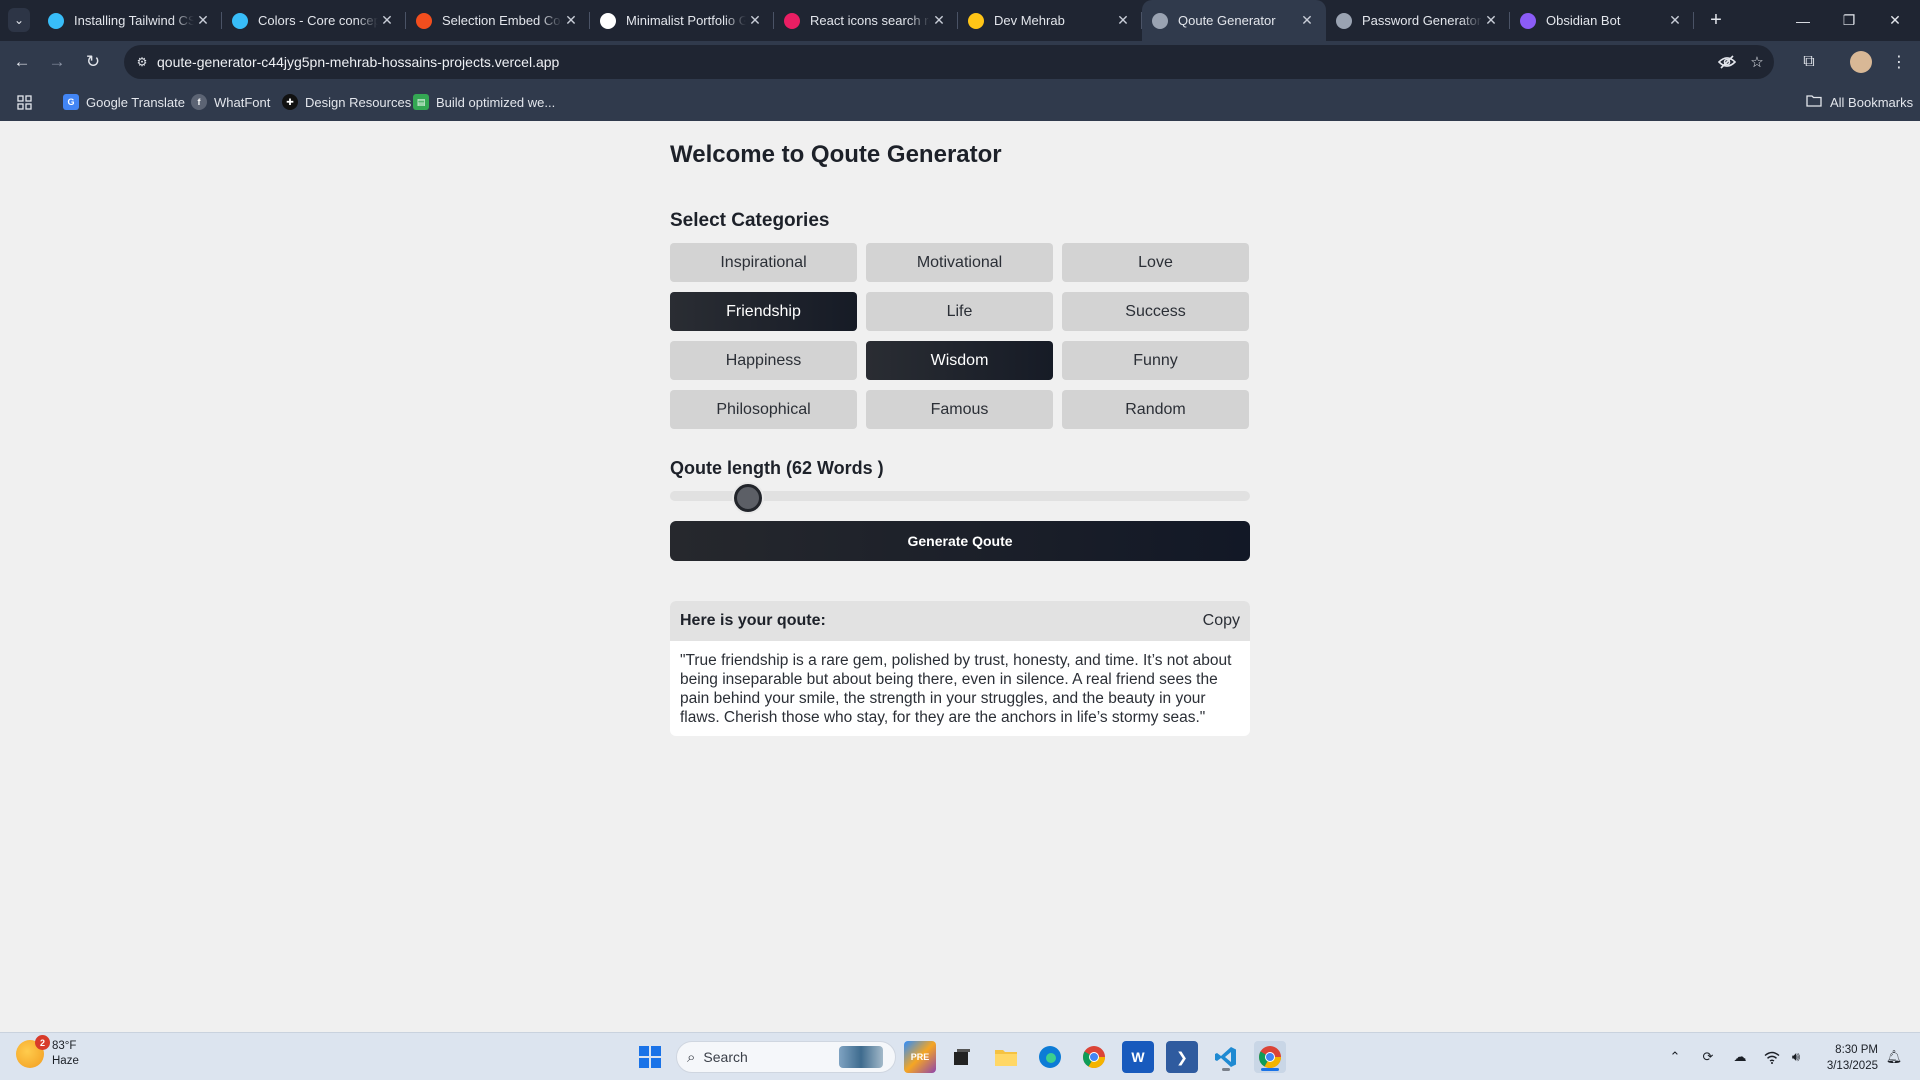 The width and height of the screenshot is (1920, 1080). I want to click on restore-icon: ❐, so click(1849, 20).